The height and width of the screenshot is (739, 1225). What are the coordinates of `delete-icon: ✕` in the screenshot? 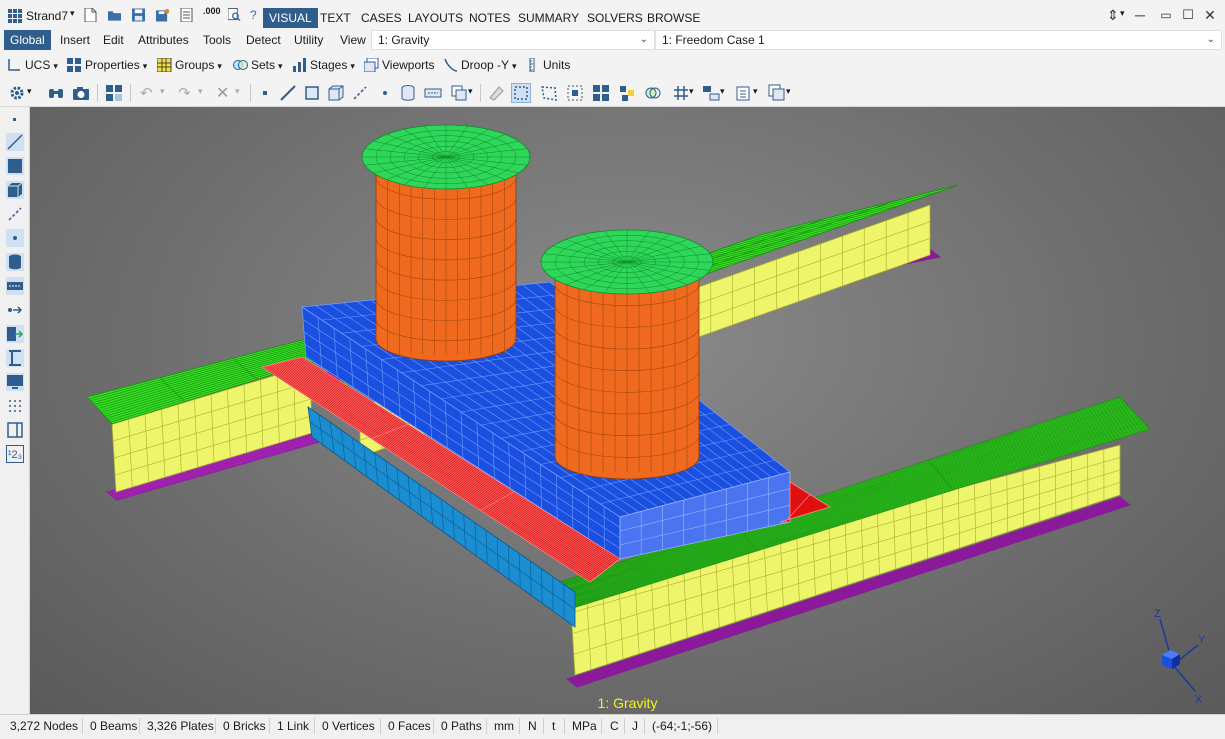 It's located at (222, 93).